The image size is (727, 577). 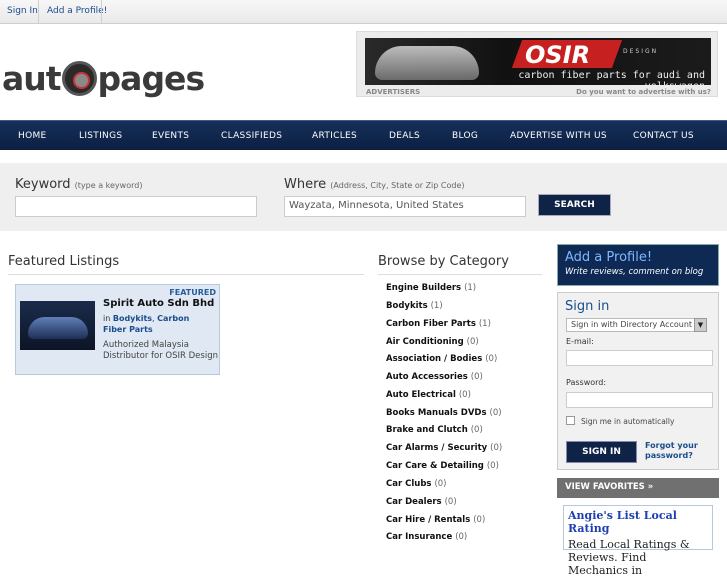 I want to click on email-label: E-mail:, so click(x=580, y=341).